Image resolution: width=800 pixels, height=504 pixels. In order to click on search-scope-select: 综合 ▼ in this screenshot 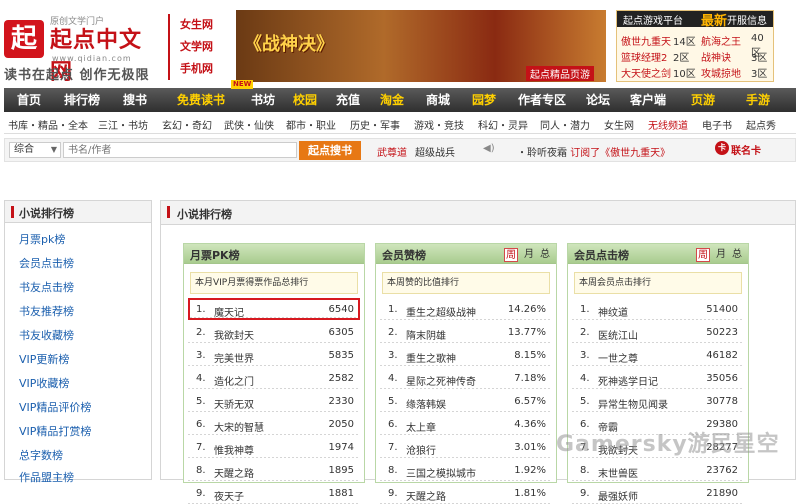, I will do `click(35, 150)`.